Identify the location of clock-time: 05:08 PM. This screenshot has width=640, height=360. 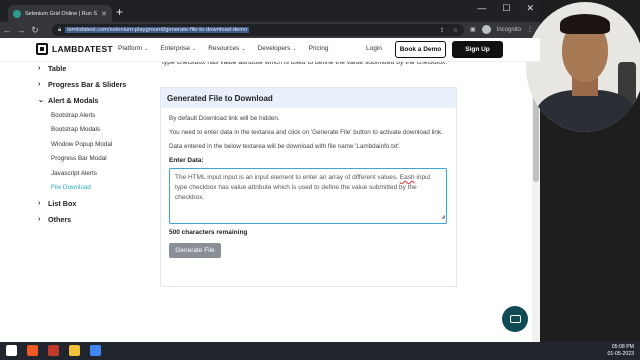
(622, 347).